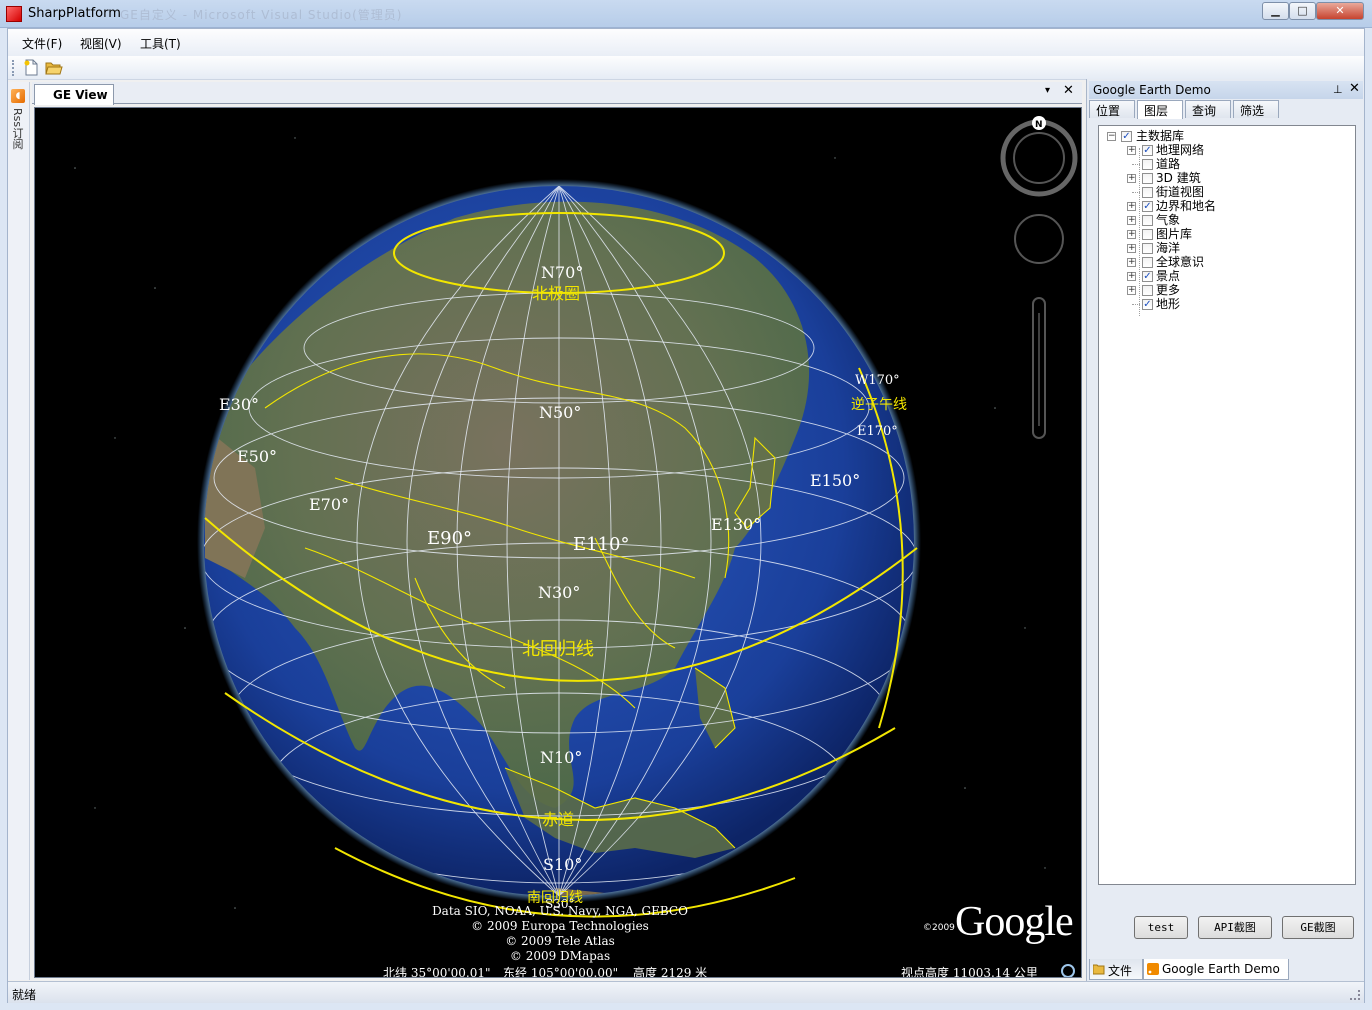 The width and height of the screenshot is (1372, 1010). What do you see at coordinates (18, 96) in the screenshot?
I see `rss-icon: ◖` at bounding box center [18, 96].